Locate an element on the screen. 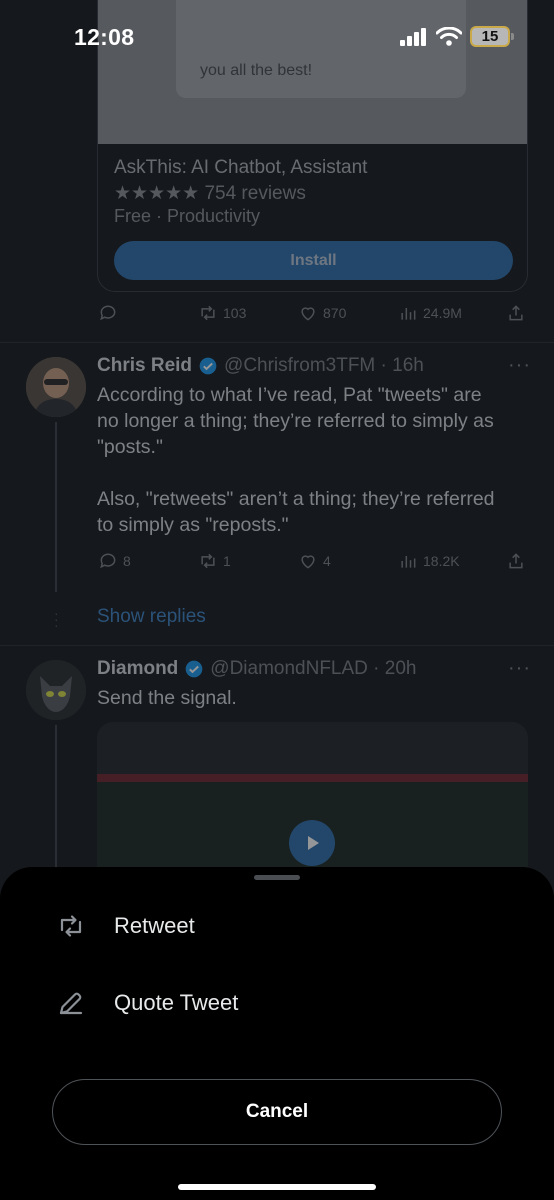 The width and height of the screenshot is (554, 1200). retweet-count: 103 is located at coordinates (235, 313).